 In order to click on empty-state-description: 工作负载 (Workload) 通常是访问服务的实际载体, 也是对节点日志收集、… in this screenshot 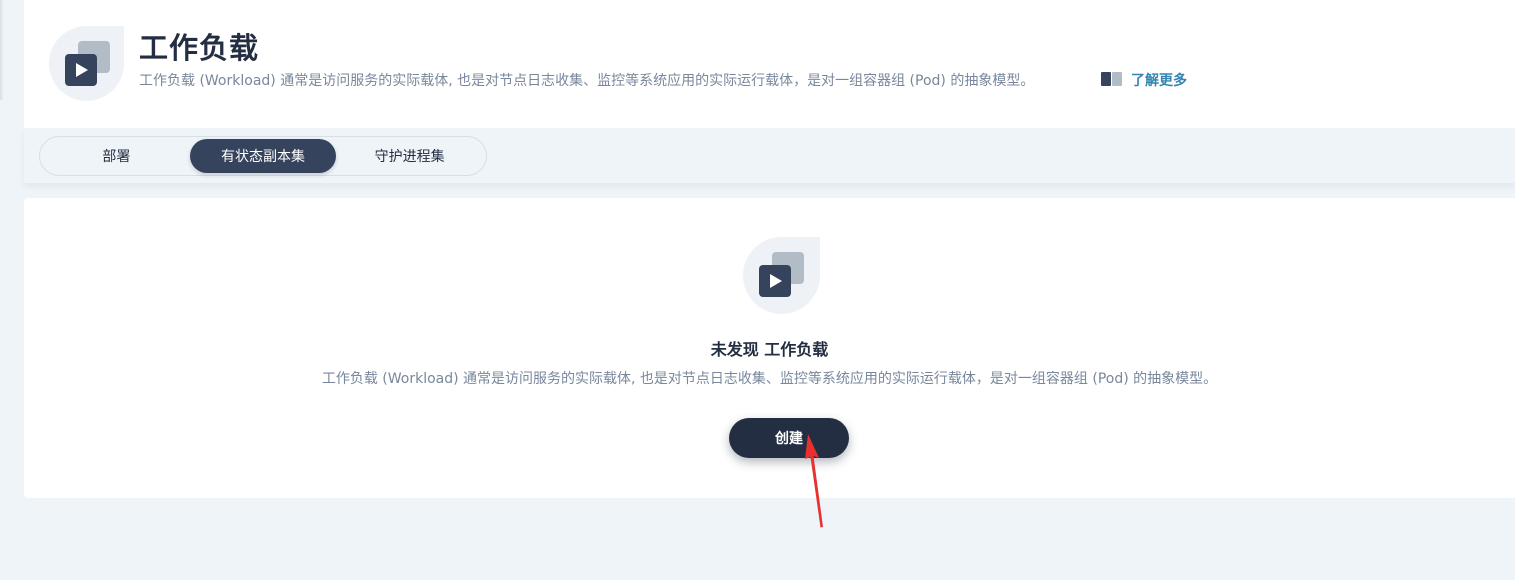, I will do `click(769, 379)`.